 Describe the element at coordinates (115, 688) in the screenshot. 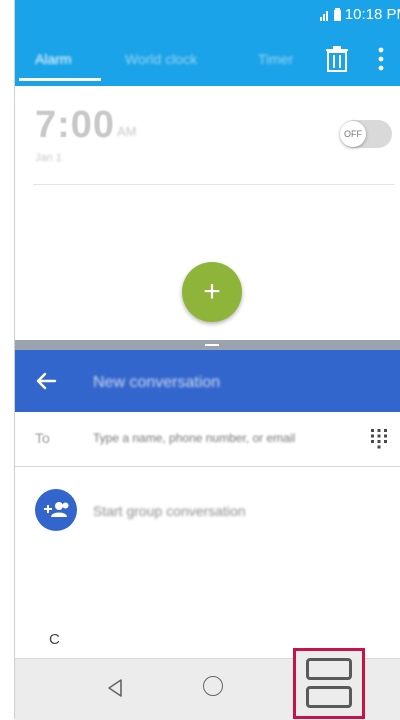

I see `nav-back-icon` at that location.